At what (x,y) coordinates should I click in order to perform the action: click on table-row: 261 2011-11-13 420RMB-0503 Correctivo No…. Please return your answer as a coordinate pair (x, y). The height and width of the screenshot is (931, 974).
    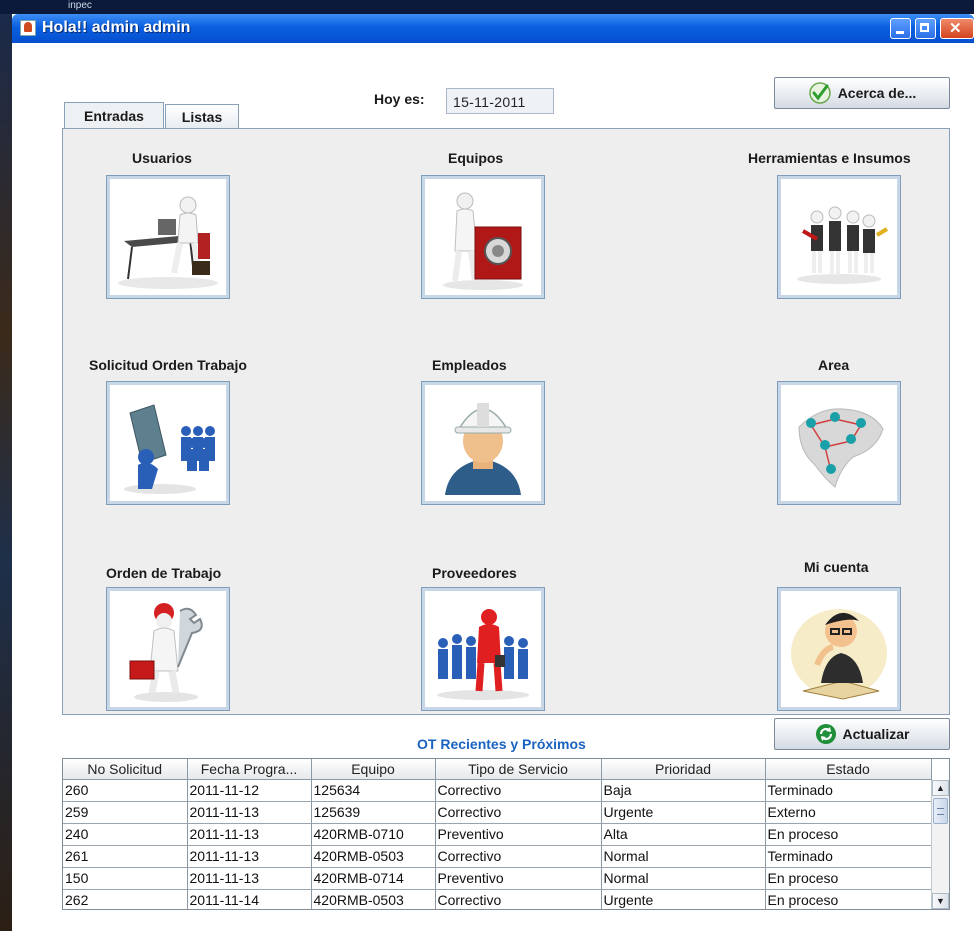
    Looking at the image, I should click on (497, 856).